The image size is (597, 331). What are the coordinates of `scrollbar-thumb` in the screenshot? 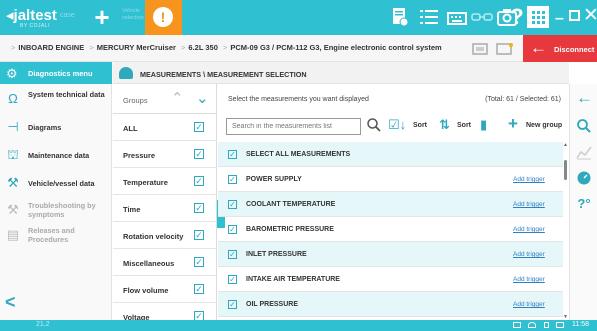 It's located at (565, 170).